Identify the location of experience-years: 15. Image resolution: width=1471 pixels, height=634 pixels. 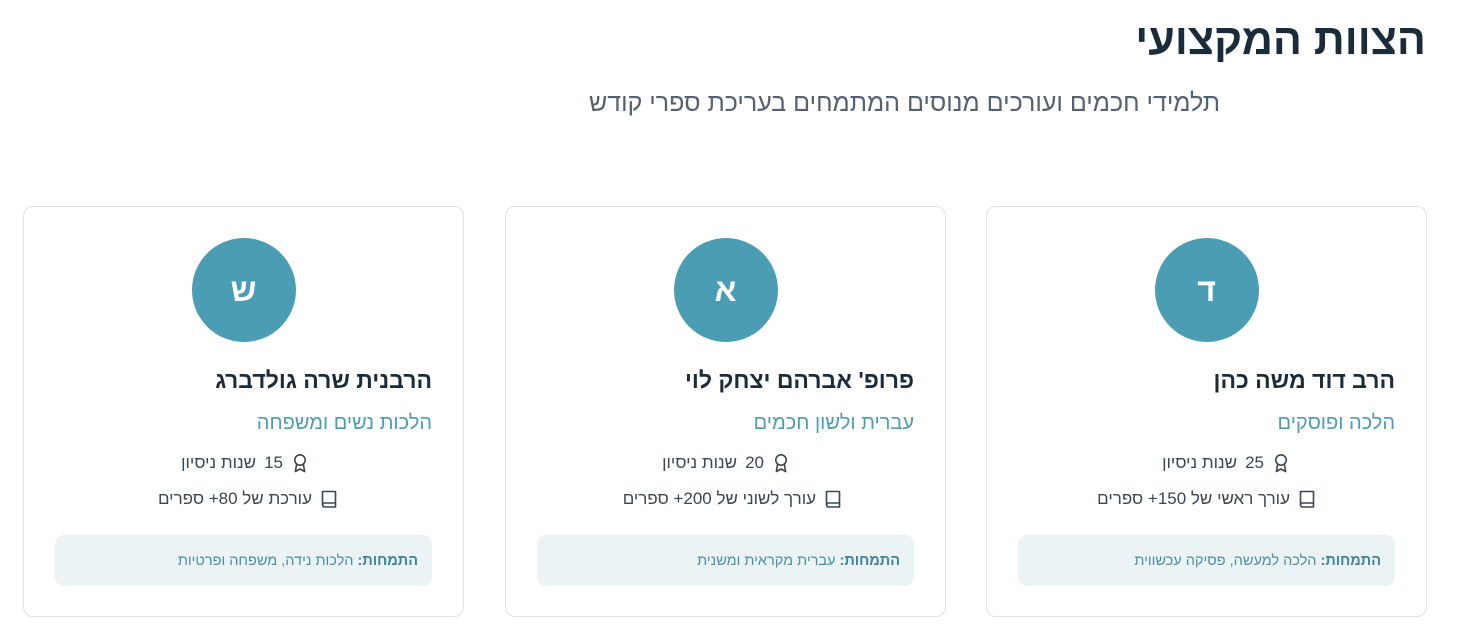
(273, 462).